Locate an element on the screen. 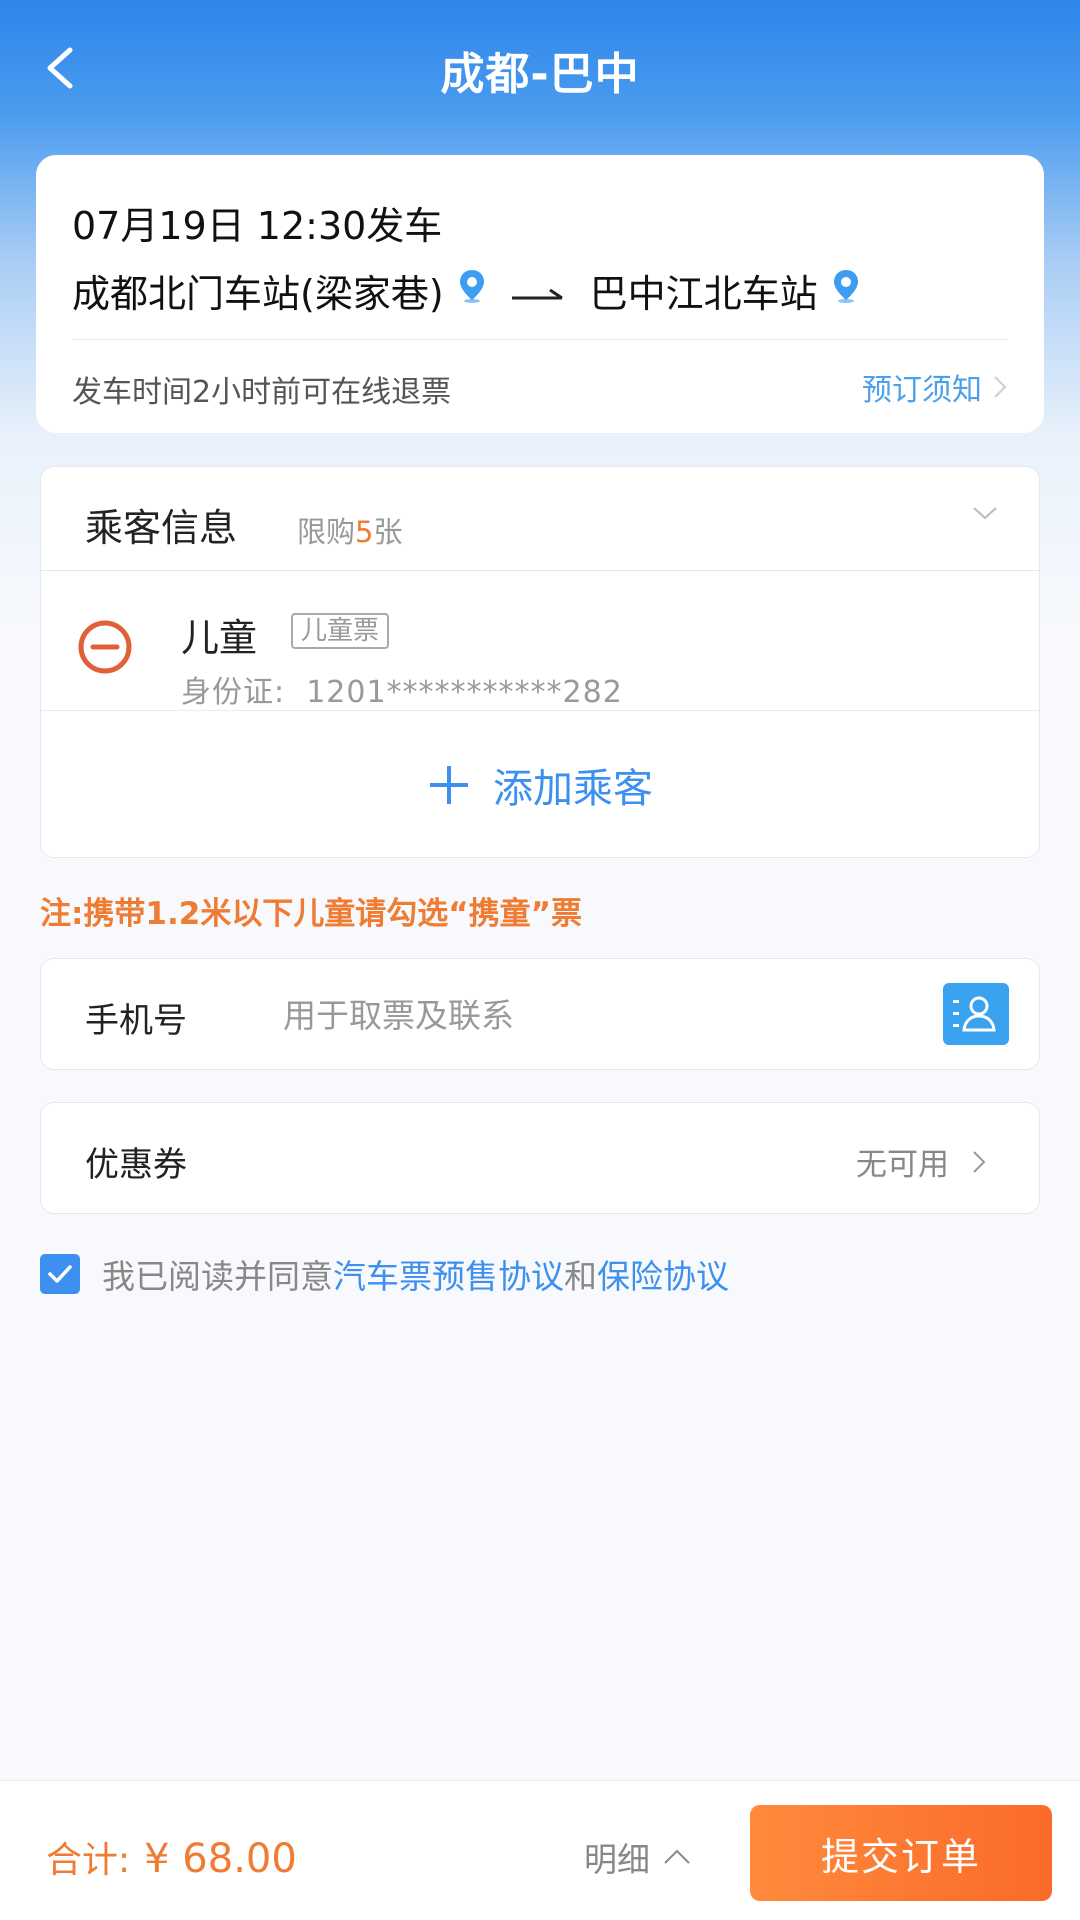 The image size is (1080, 1920). back-arrow-icon is located at coordinates (60, 68).